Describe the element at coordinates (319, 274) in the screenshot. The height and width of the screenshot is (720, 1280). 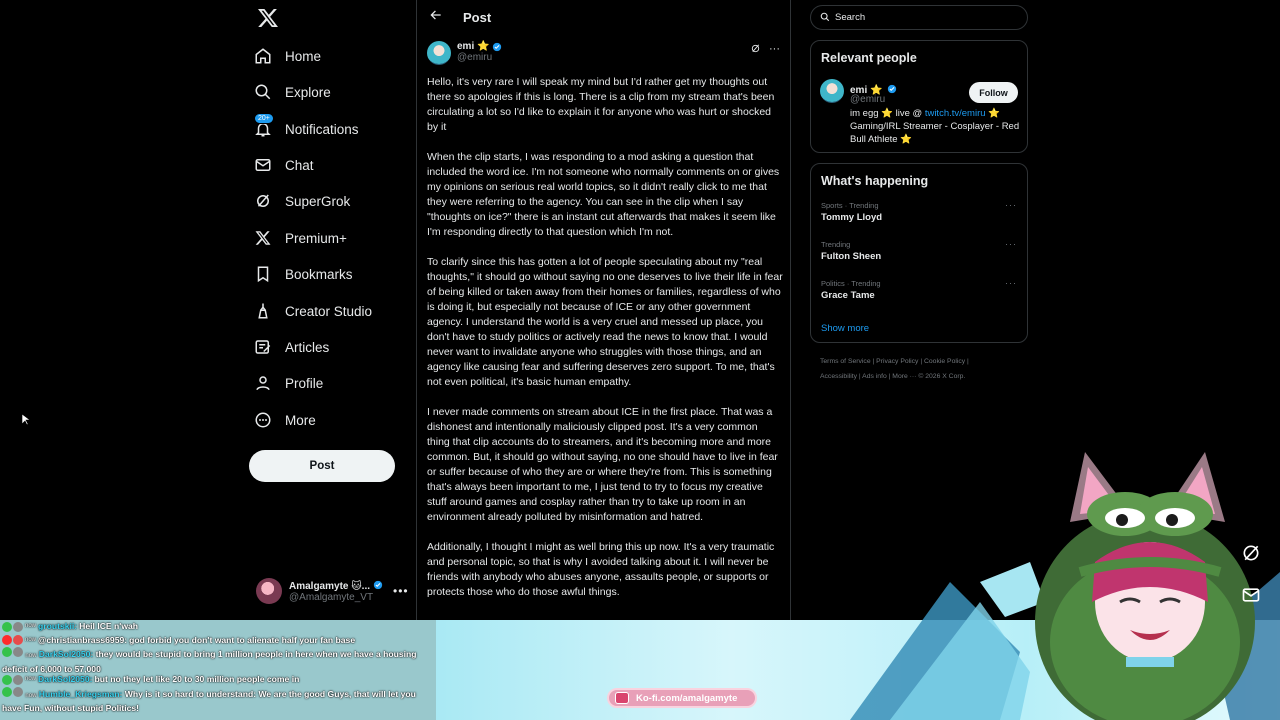
I see `nav-label: Bookmarks` at that location.